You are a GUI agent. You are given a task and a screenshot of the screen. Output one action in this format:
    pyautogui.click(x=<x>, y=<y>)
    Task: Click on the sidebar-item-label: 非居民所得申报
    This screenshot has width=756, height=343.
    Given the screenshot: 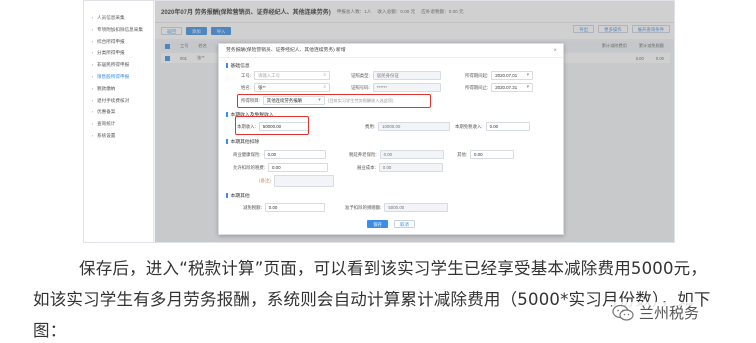 What is the action you would take?
    pyautogui.click(x=113, y=65)
    